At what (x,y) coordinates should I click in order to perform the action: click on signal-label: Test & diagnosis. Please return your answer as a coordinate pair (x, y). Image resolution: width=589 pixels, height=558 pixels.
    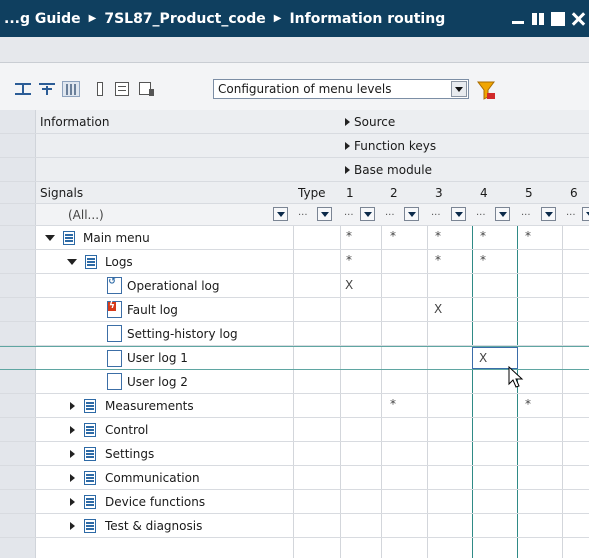
    Looking at the image, I should click on (154, 525).